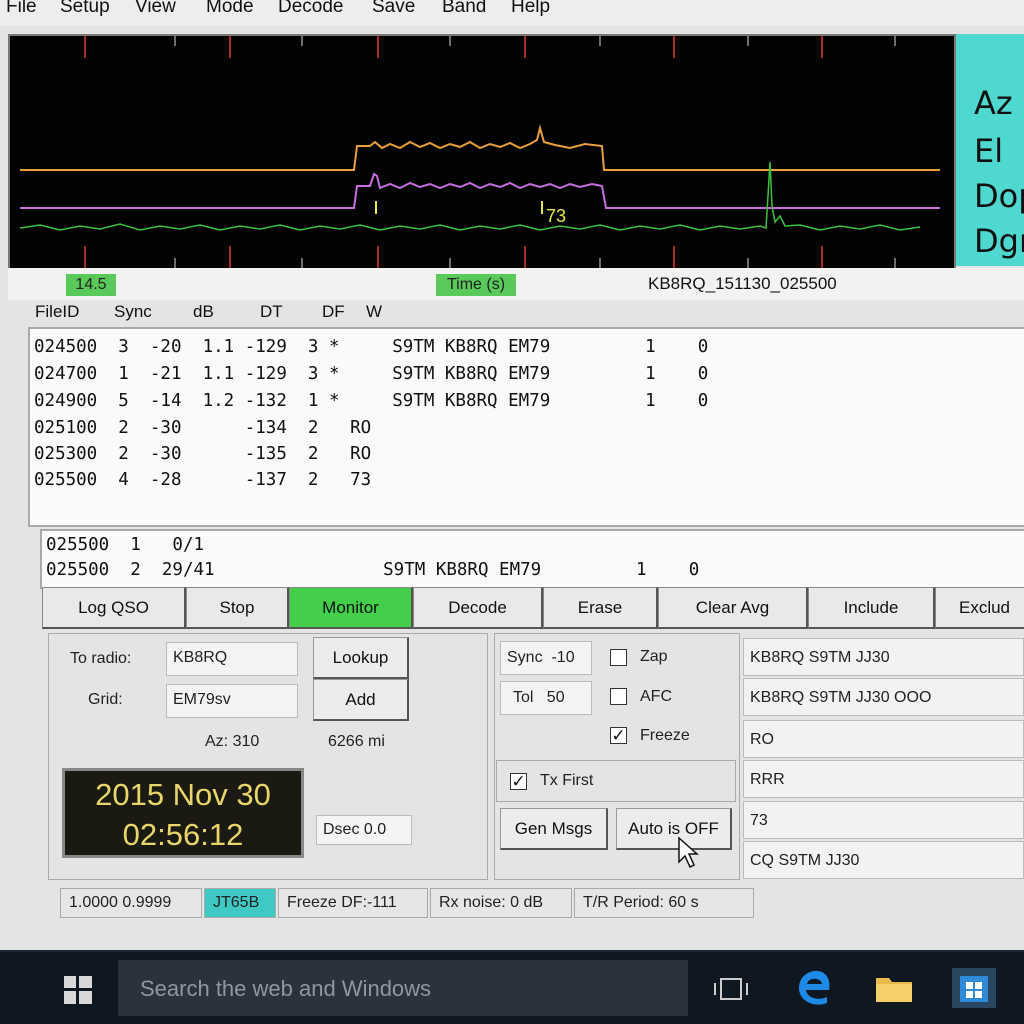 This screenshot has width=1024, height=1024. I want to click on to-radio-label: To radio:, so click(101, 658).